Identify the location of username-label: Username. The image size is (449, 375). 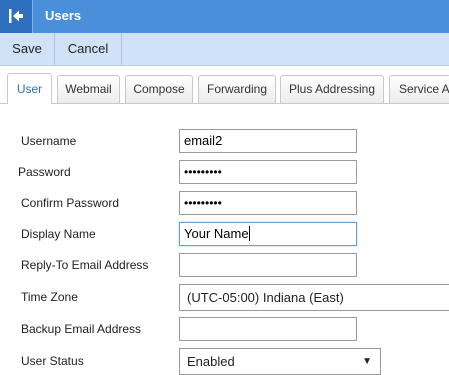
(49, 141).